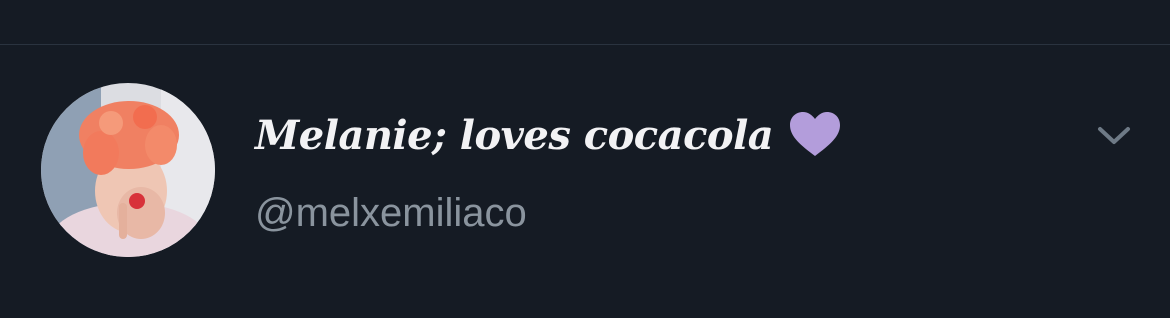 This screenshot has width=1170, height=318. I want to click on display-name-row: Melanie; loves cocacola, so click(548, 135).